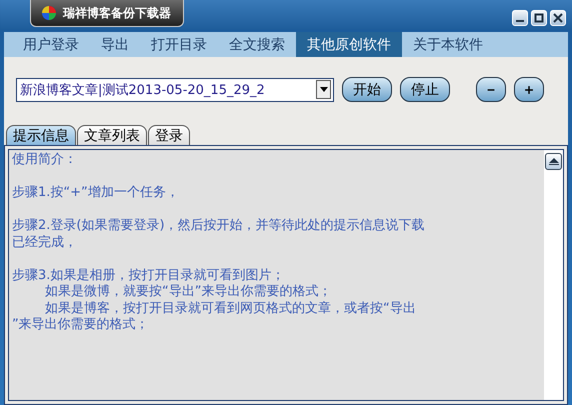  I want to click on menu-item: 导出, so click(115, 44).